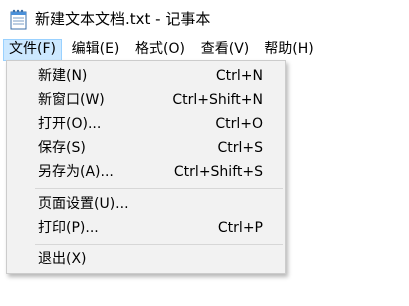  I want to click on menu-item-label: 退出(X), so click(62, 259).